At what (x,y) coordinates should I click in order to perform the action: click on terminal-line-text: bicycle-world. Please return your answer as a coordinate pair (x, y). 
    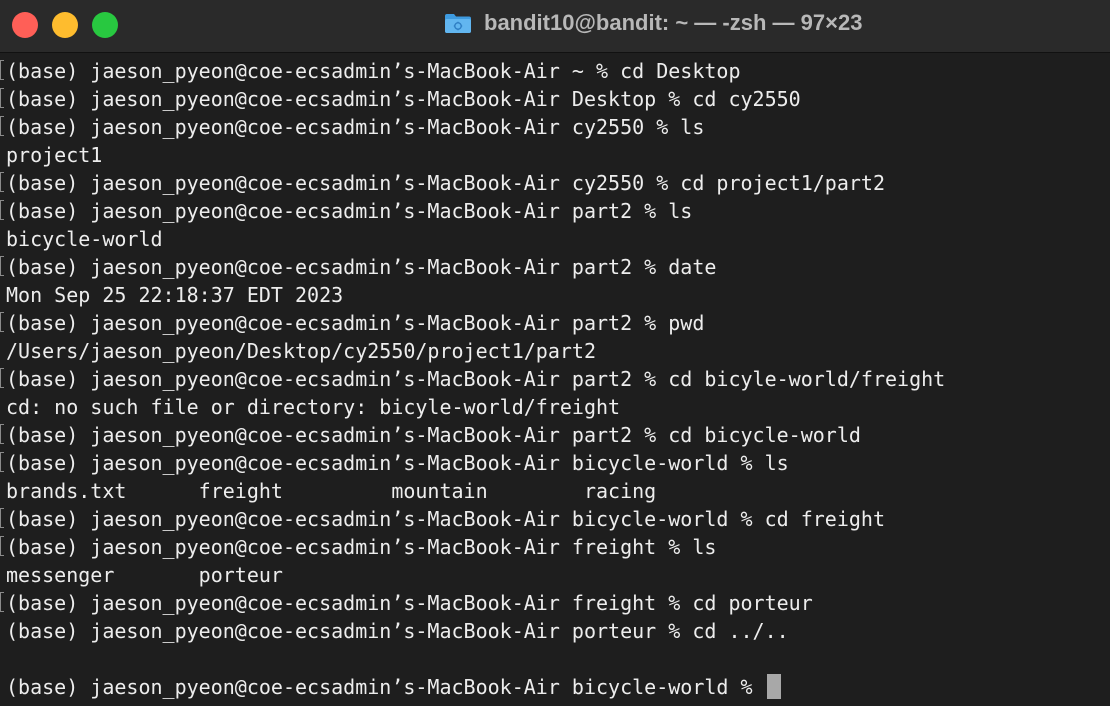
    Looking at the image, I should click on (84, 239).